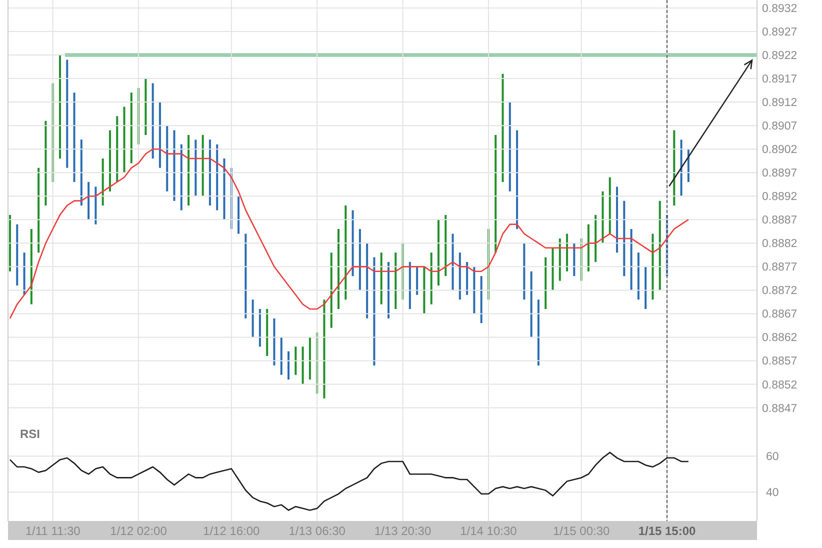 This screenshot has height=548, width=822. What do you see at coordinates (780, 32) in the screenshot?
I see `axis-label: 0.8927` at bounding box center [780, 32].